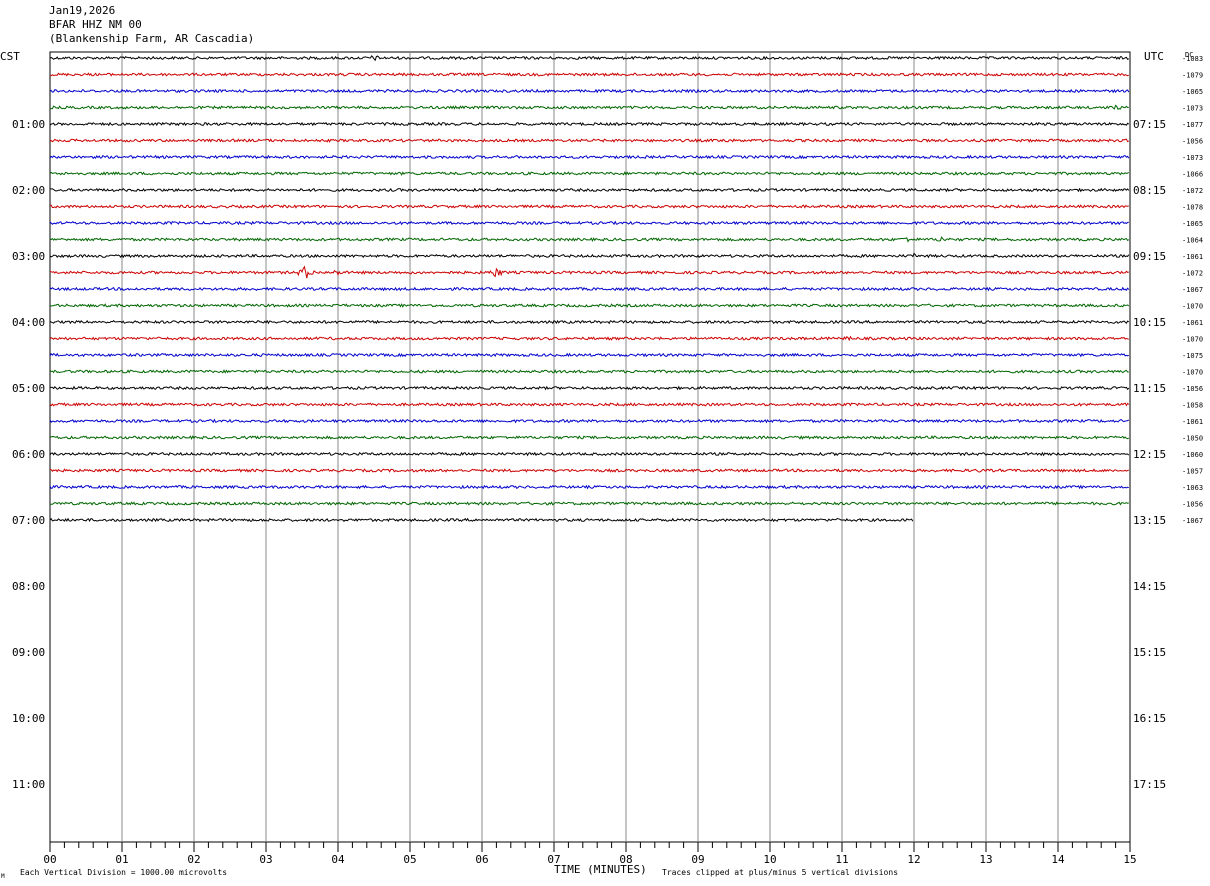 The image size is (1210, 886). What do you see at coordinates (265, 859) in the screenshot?
I see `x-tick-label: 03` at bounding box center [265, 859].